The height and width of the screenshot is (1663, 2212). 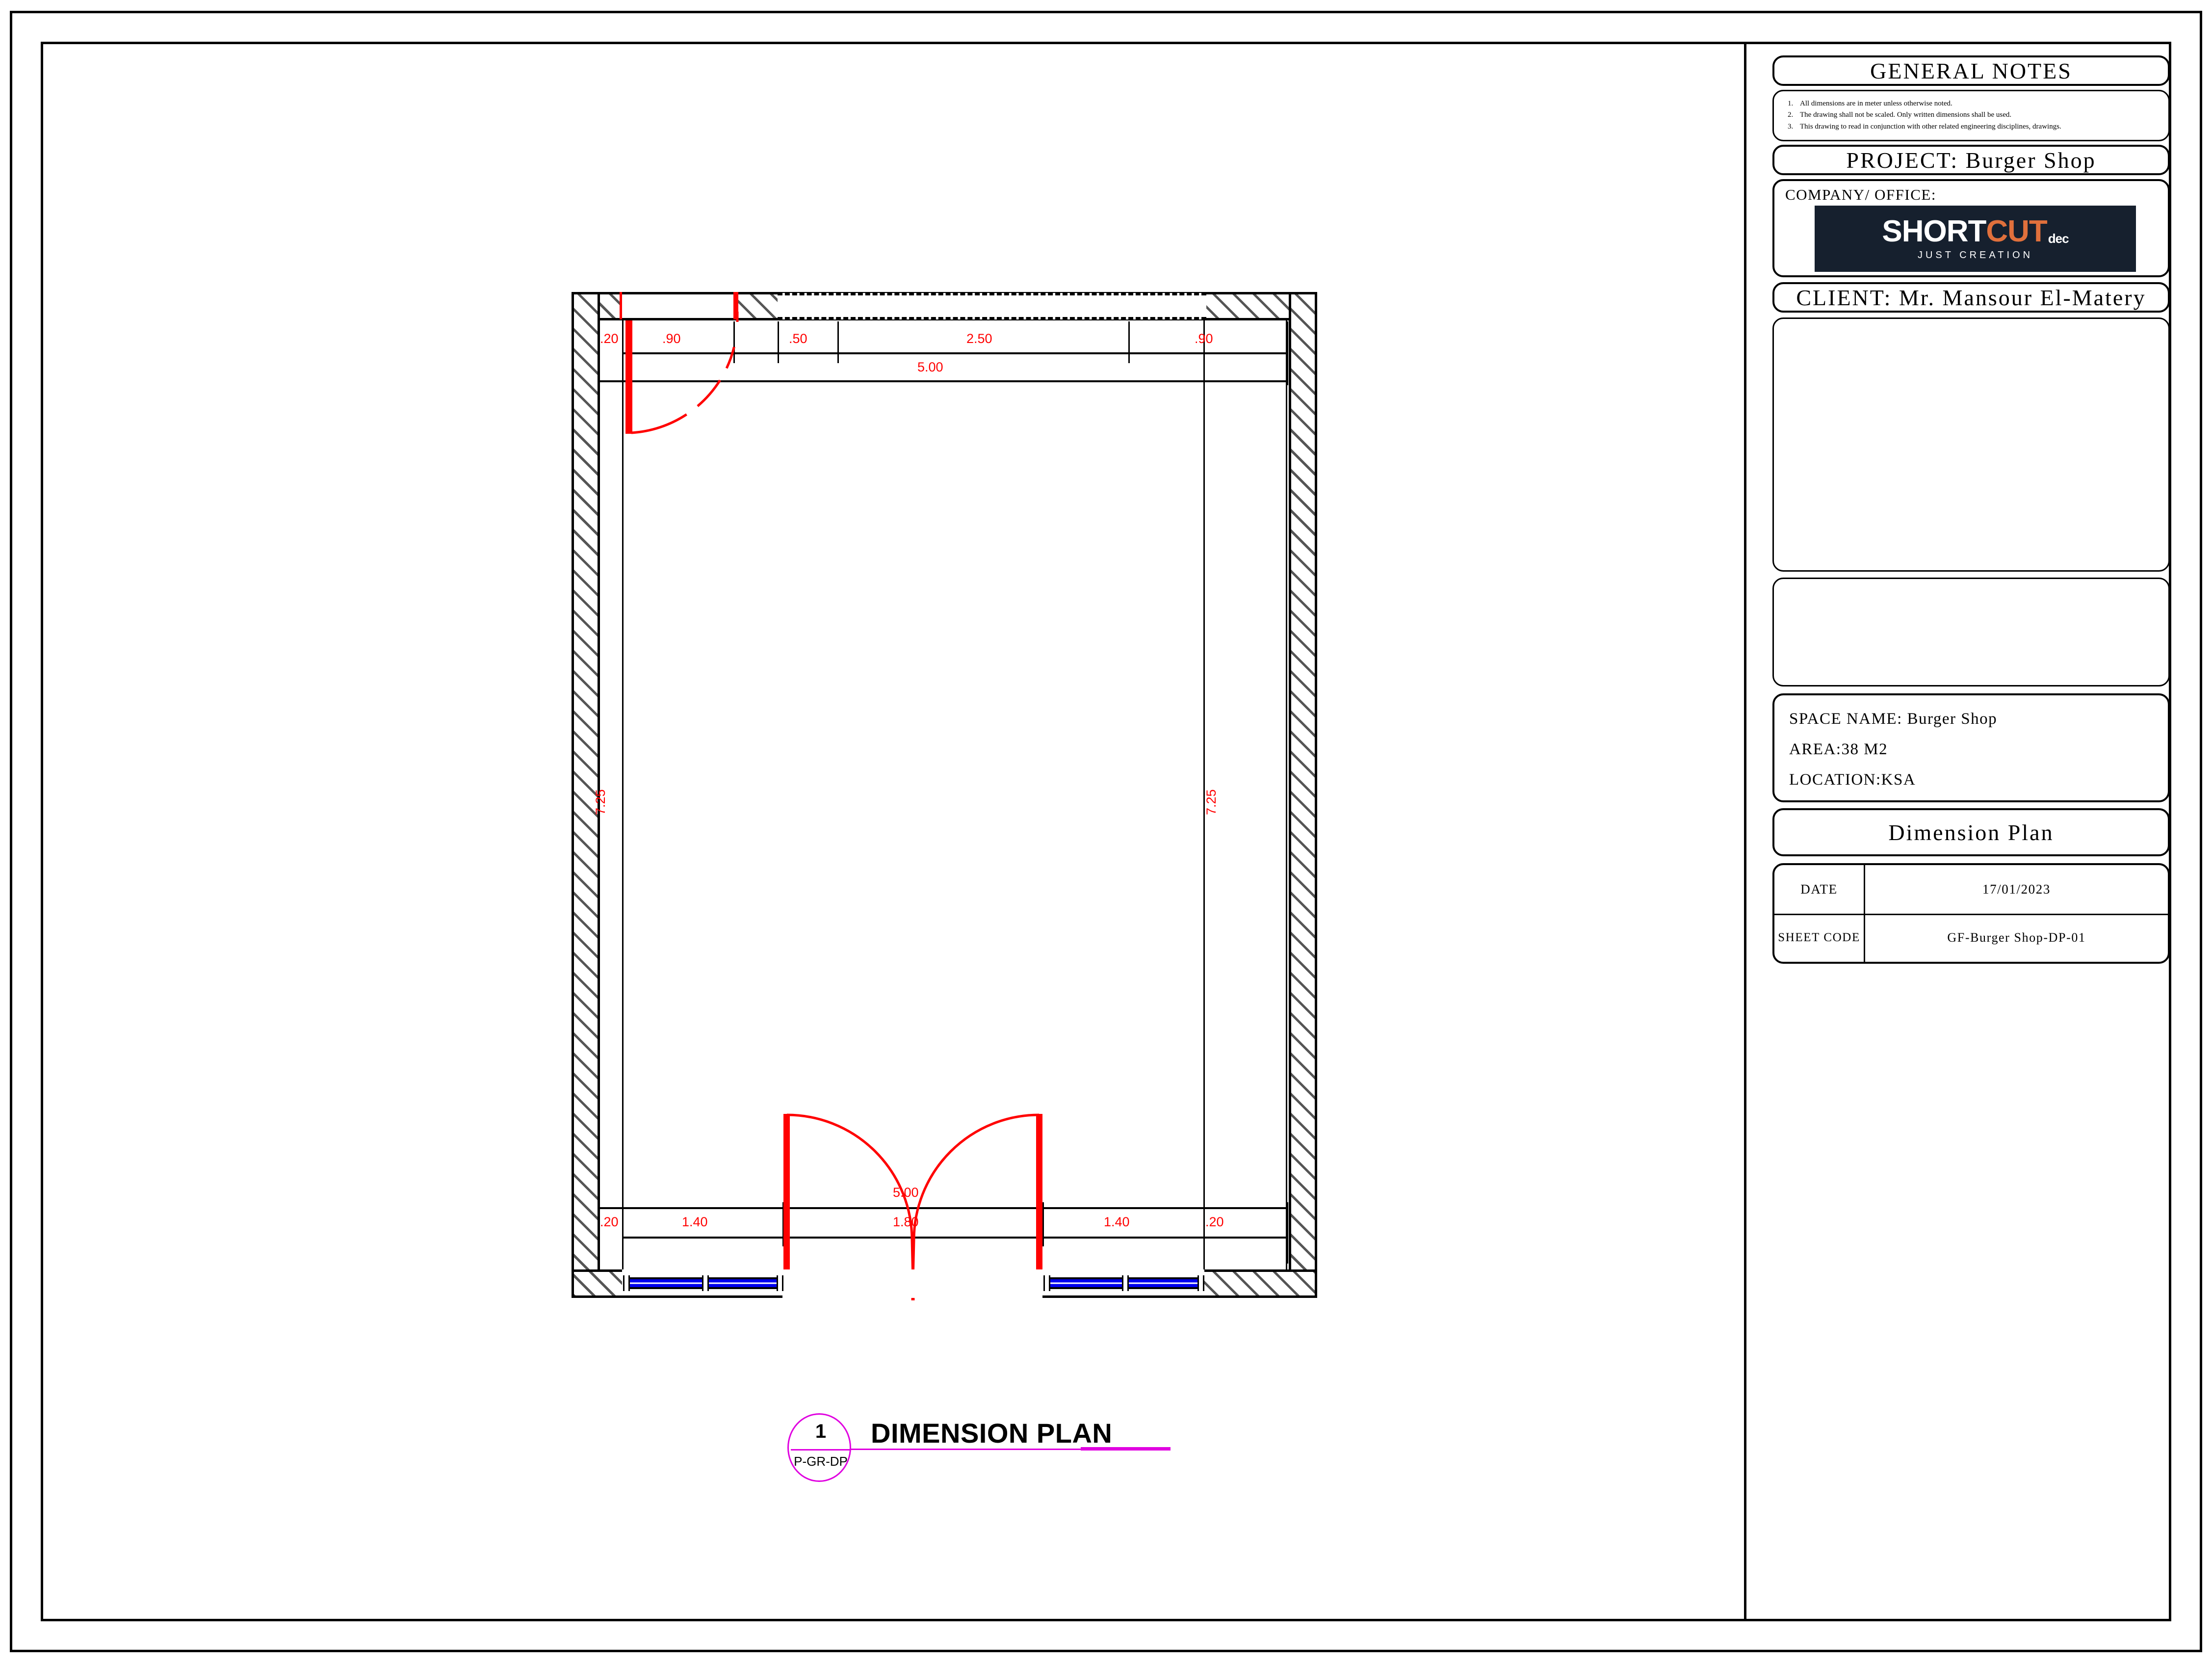 I want to click on company-logo: SHORT CUT dec JUST CREATION, so click(x=1975, y=239).